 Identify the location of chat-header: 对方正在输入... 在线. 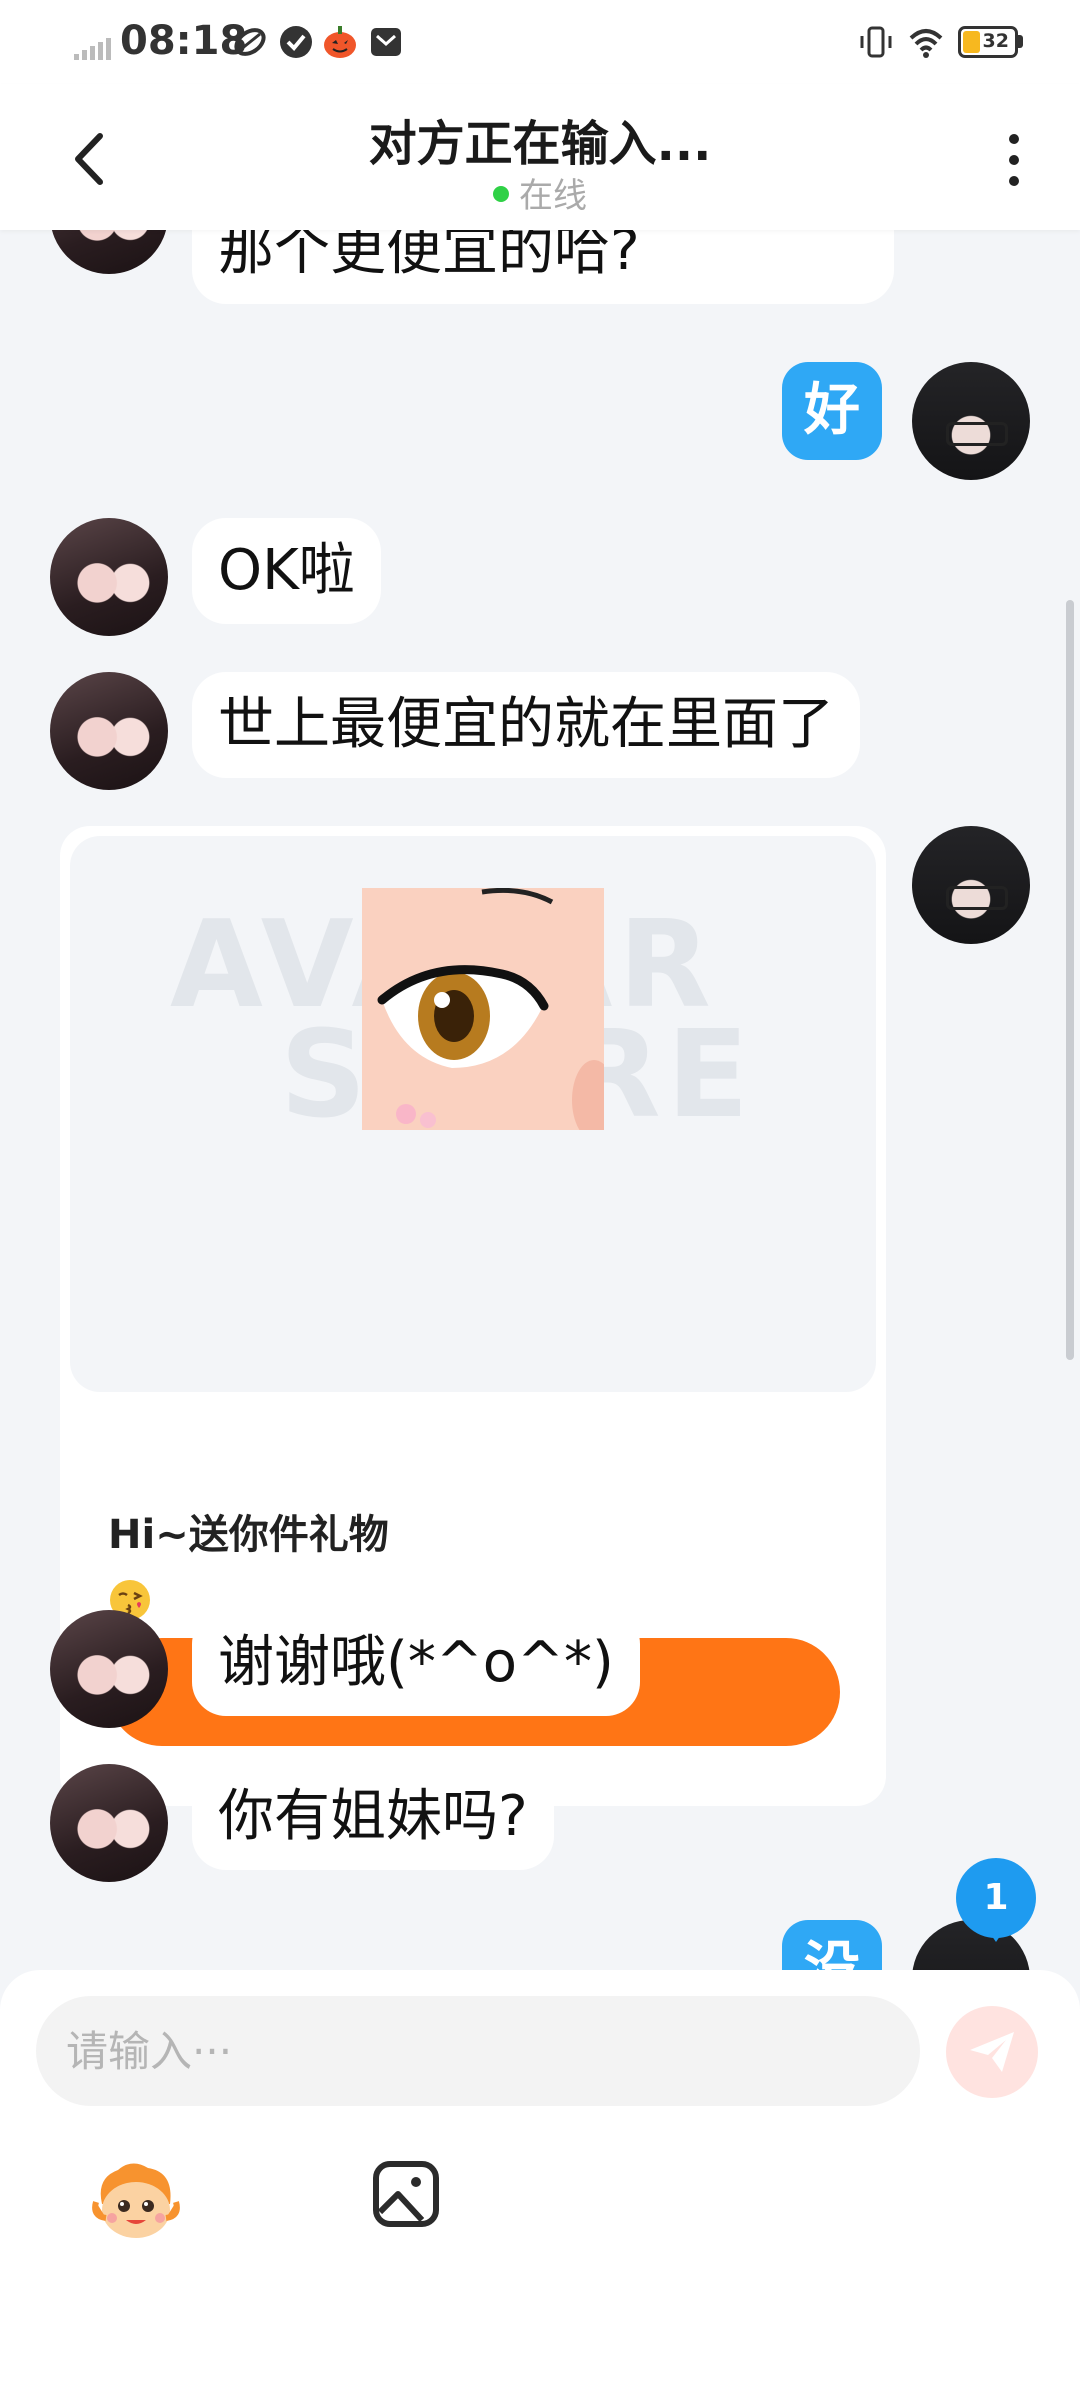
(540, 157).